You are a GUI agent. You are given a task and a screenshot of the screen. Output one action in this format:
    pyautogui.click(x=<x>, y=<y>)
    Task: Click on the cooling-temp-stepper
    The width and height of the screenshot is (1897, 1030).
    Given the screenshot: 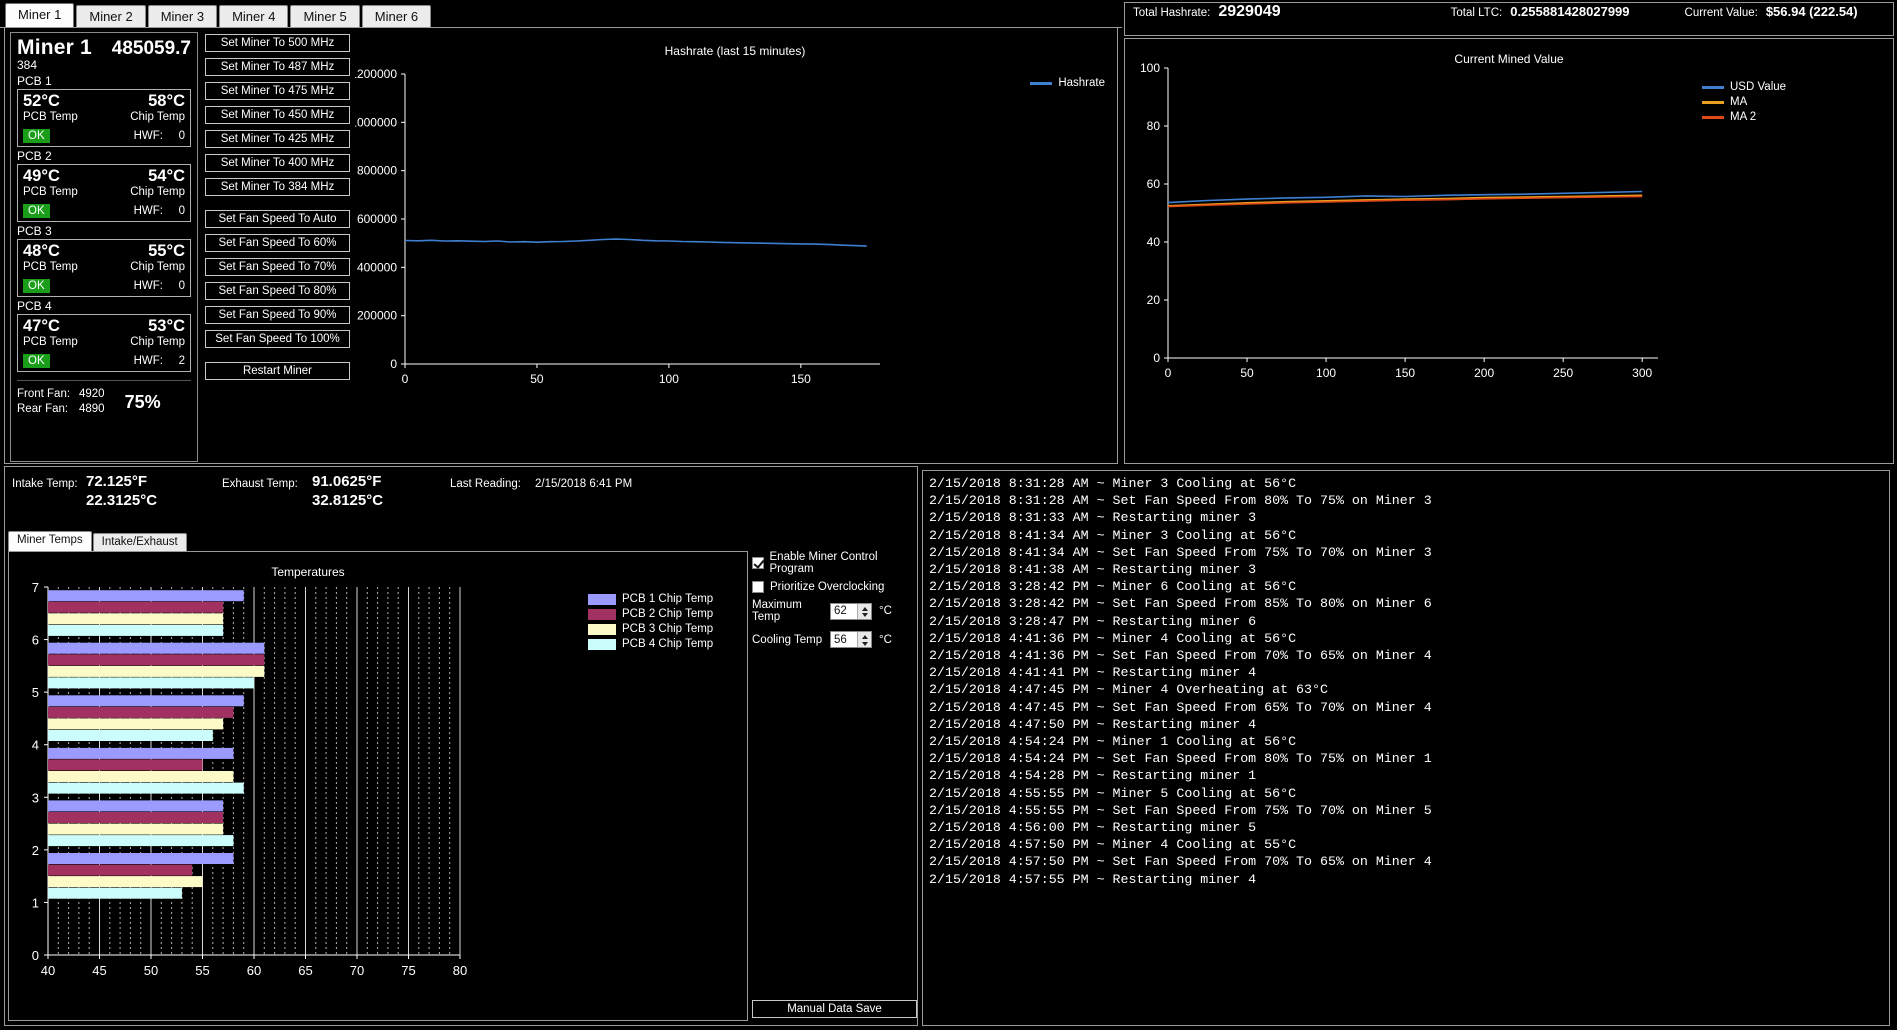 What is the action you would take?
    pyautogui.click(x=851, y=639)
    